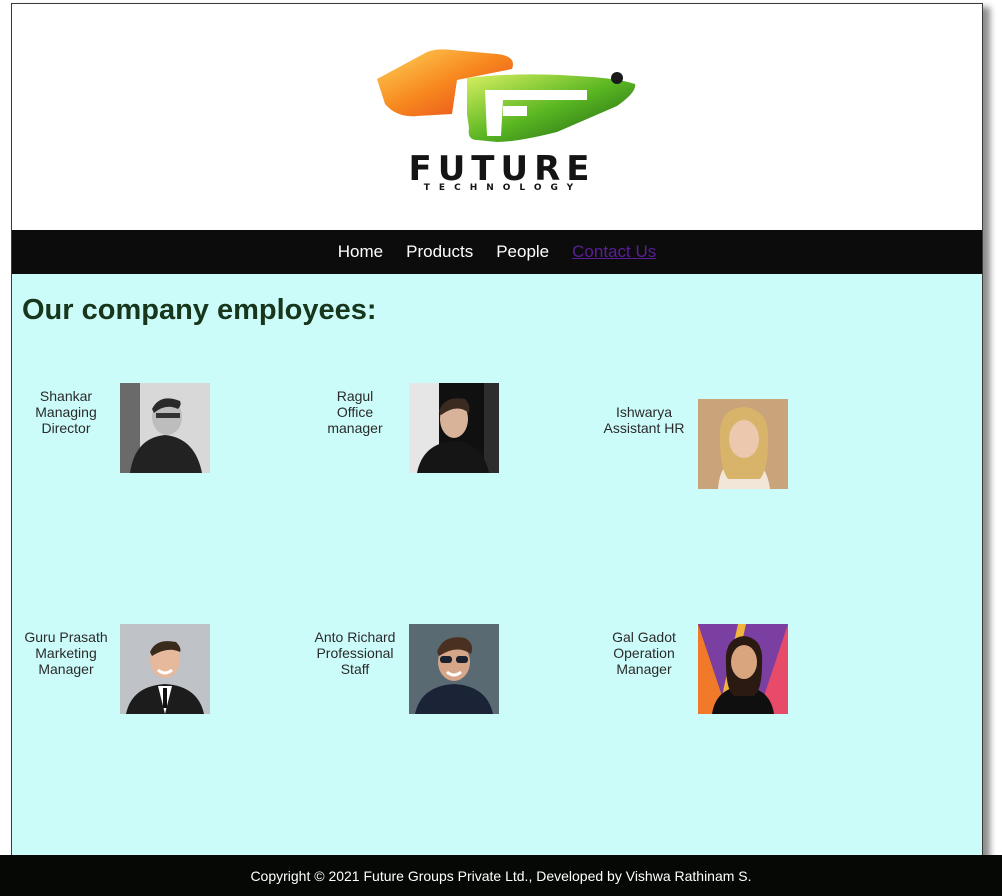 This screenshot has width=1002, height=896. I want to click on employee-card: Gal Gadot Operation Manager, so click(730, 679).